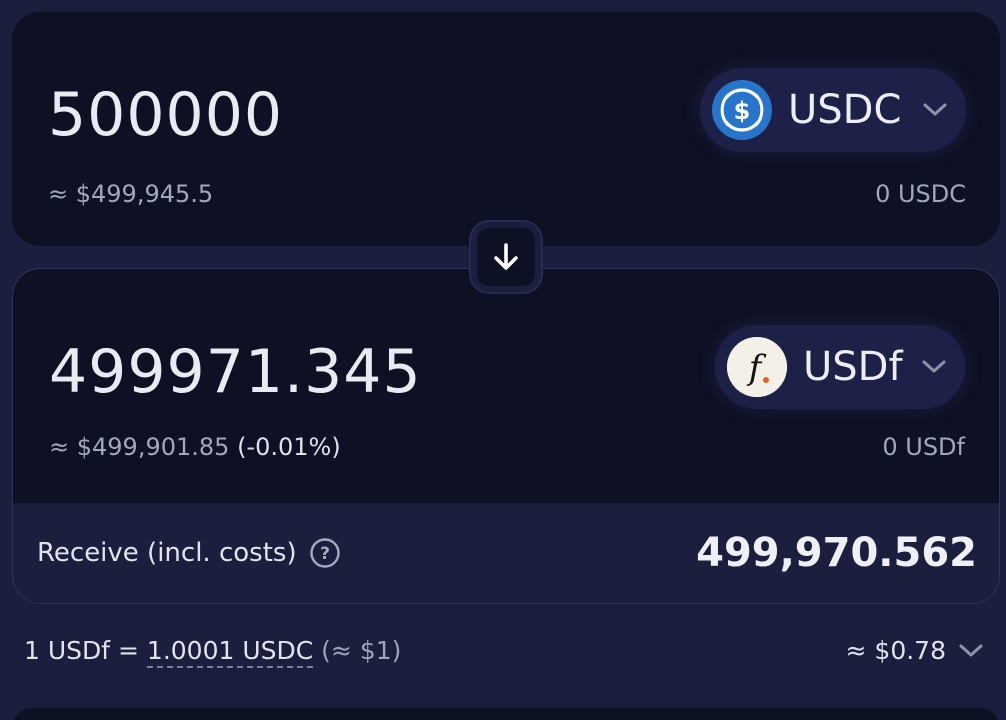  I want to click on usdc-logo-icon: $, so click(742, 110).